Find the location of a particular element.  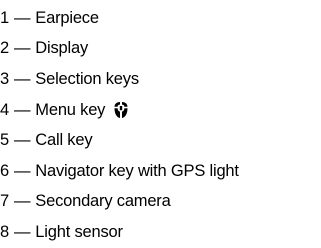

item-label: Menu key is located at coordinates (70, 109).